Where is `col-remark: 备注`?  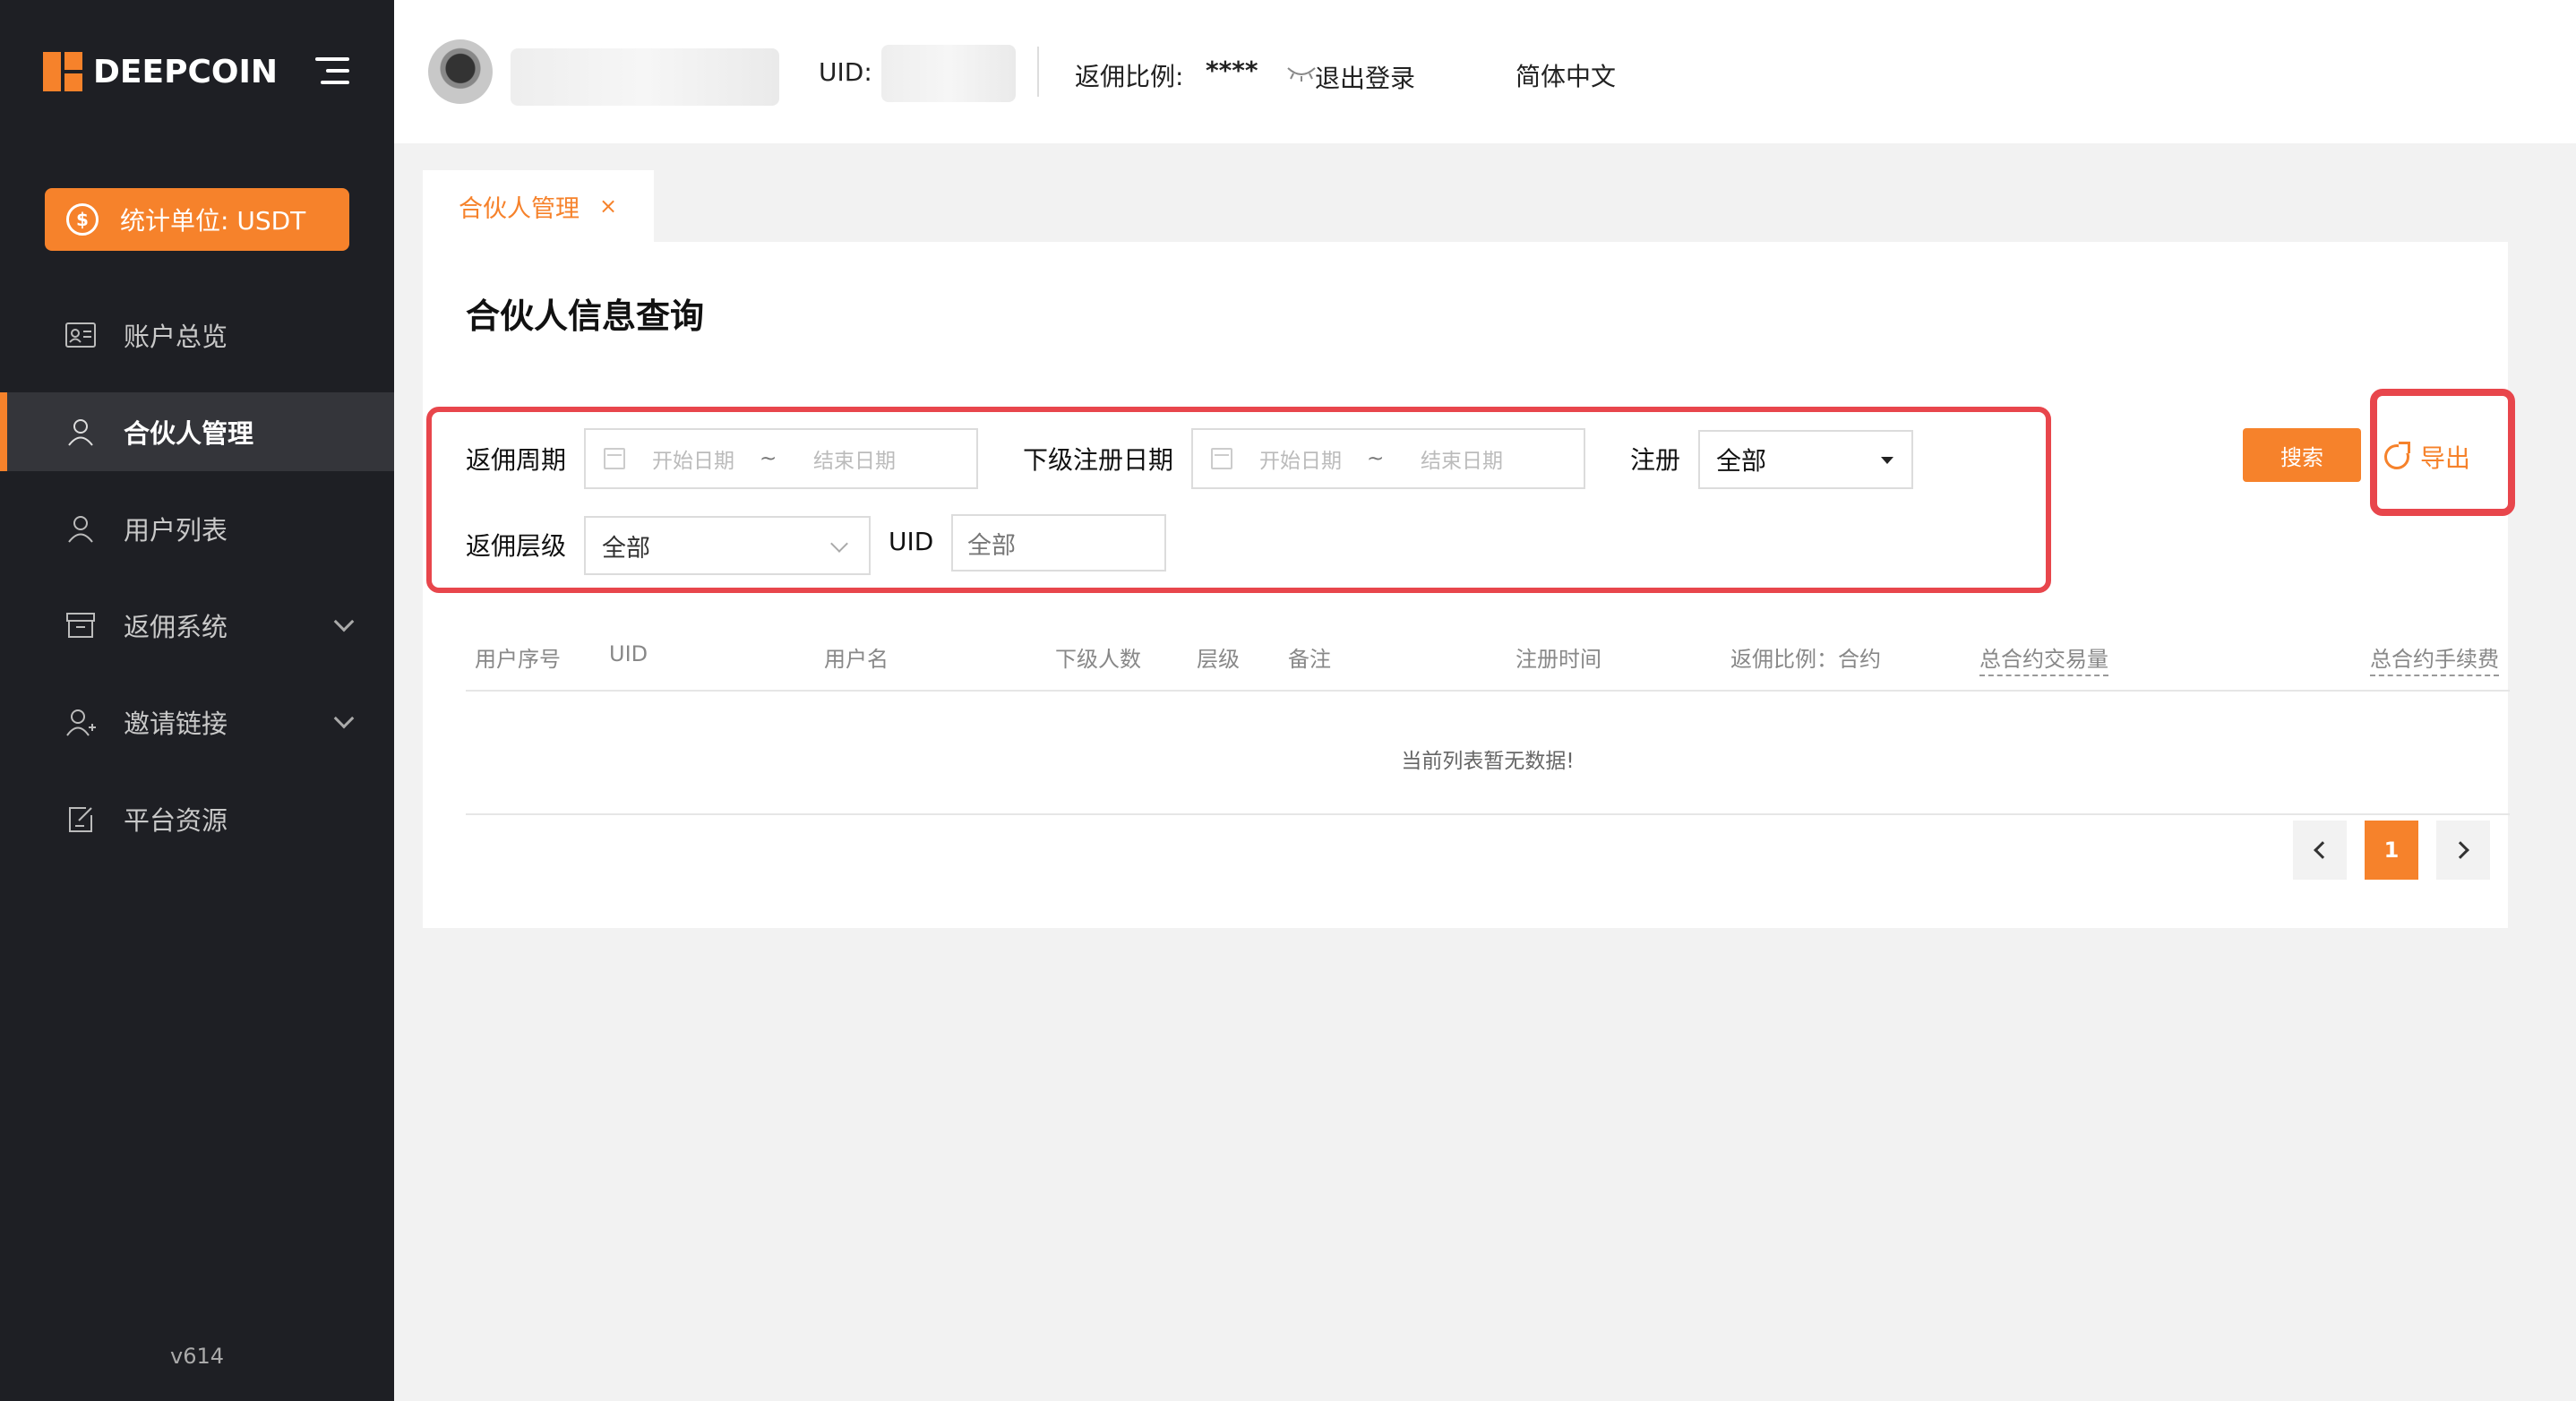 col-remark: 备注 is located at coordinates (1309, 657).